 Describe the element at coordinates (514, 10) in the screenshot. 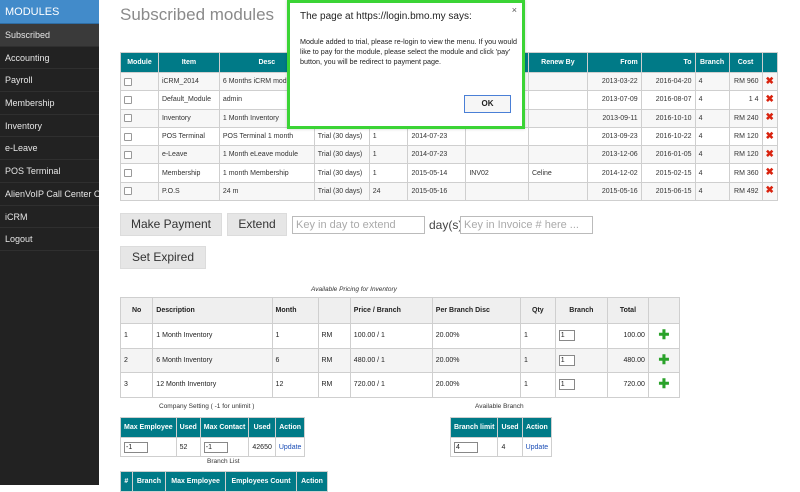

I see `close-icon: ×` at that location.